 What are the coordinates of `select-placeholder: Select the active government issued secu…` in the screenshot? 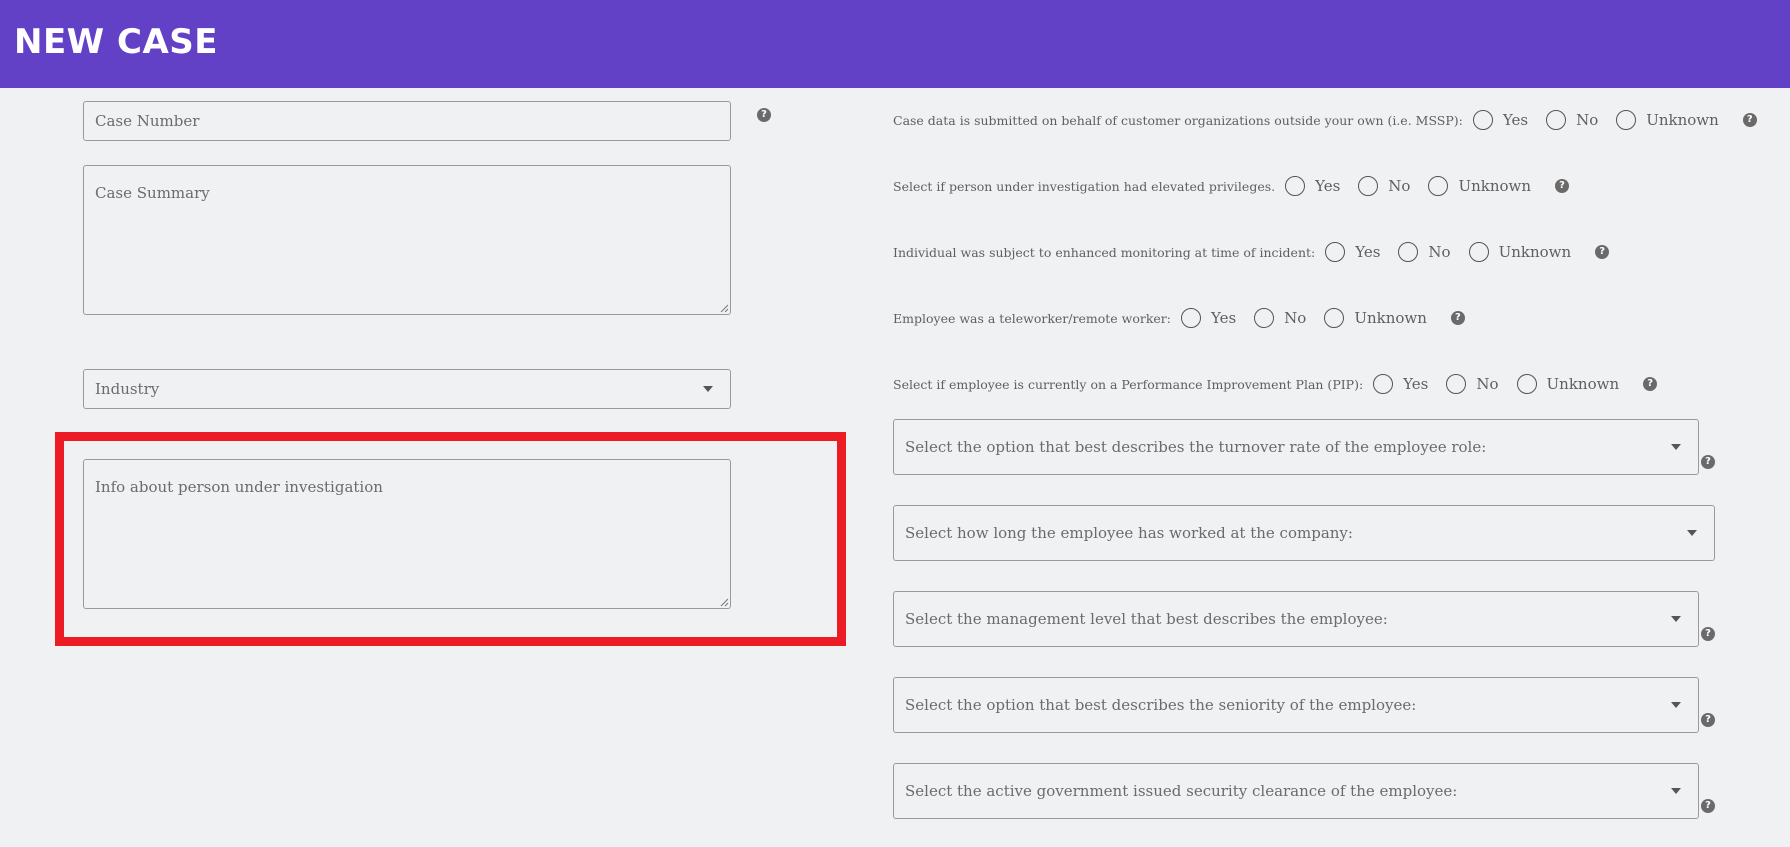 It's located at (1181, 791).